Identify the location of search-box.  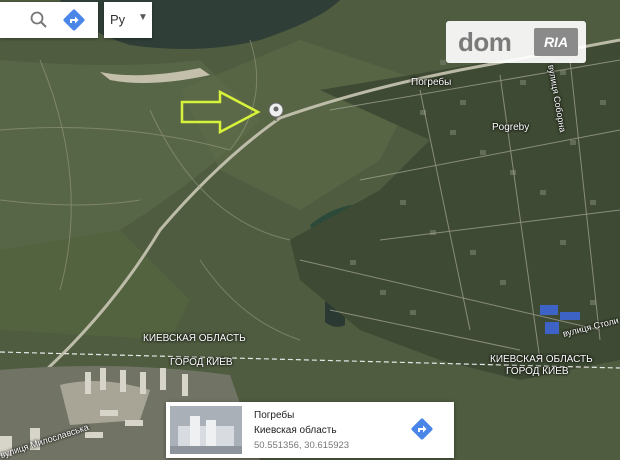
(49, 20).